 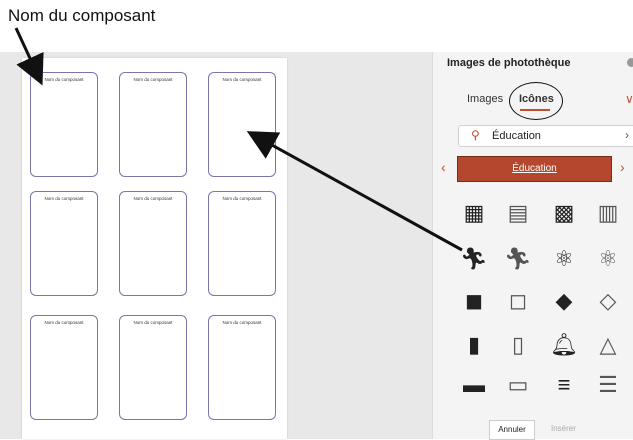 What do you see at coordinates (29, 56) in the screenshot?
I see `arrow-to-card-label` at bounding box center [29, 56].